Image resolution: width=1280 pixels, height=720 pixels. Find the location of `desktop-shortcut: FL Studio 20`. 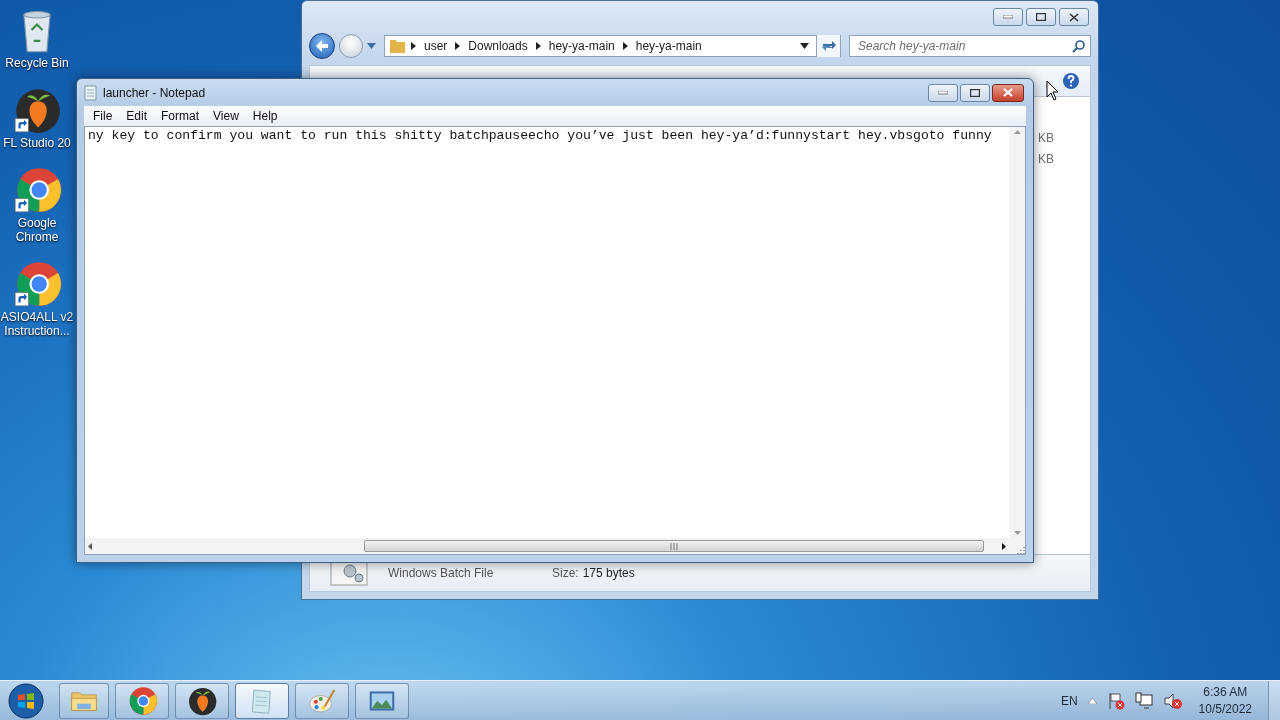

desktop-shortcut: FL Studio 20 is located at coordinates (37, 118).